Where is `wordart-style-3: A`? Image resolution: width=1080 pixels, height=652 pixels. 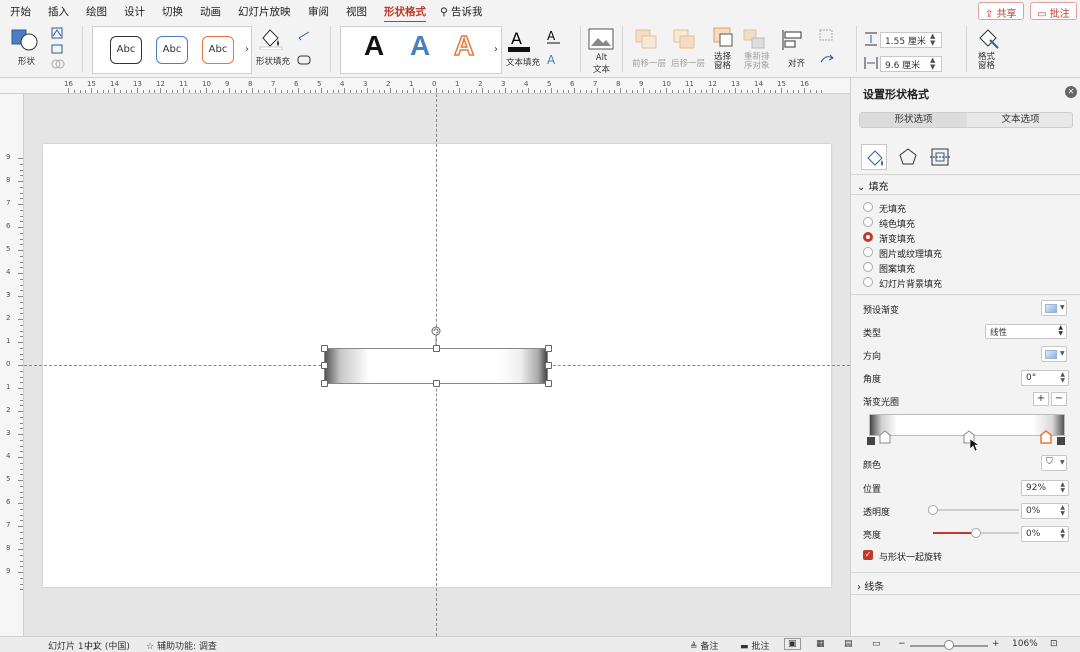
wordart-style-3: A is located at coordinates (464, 45).